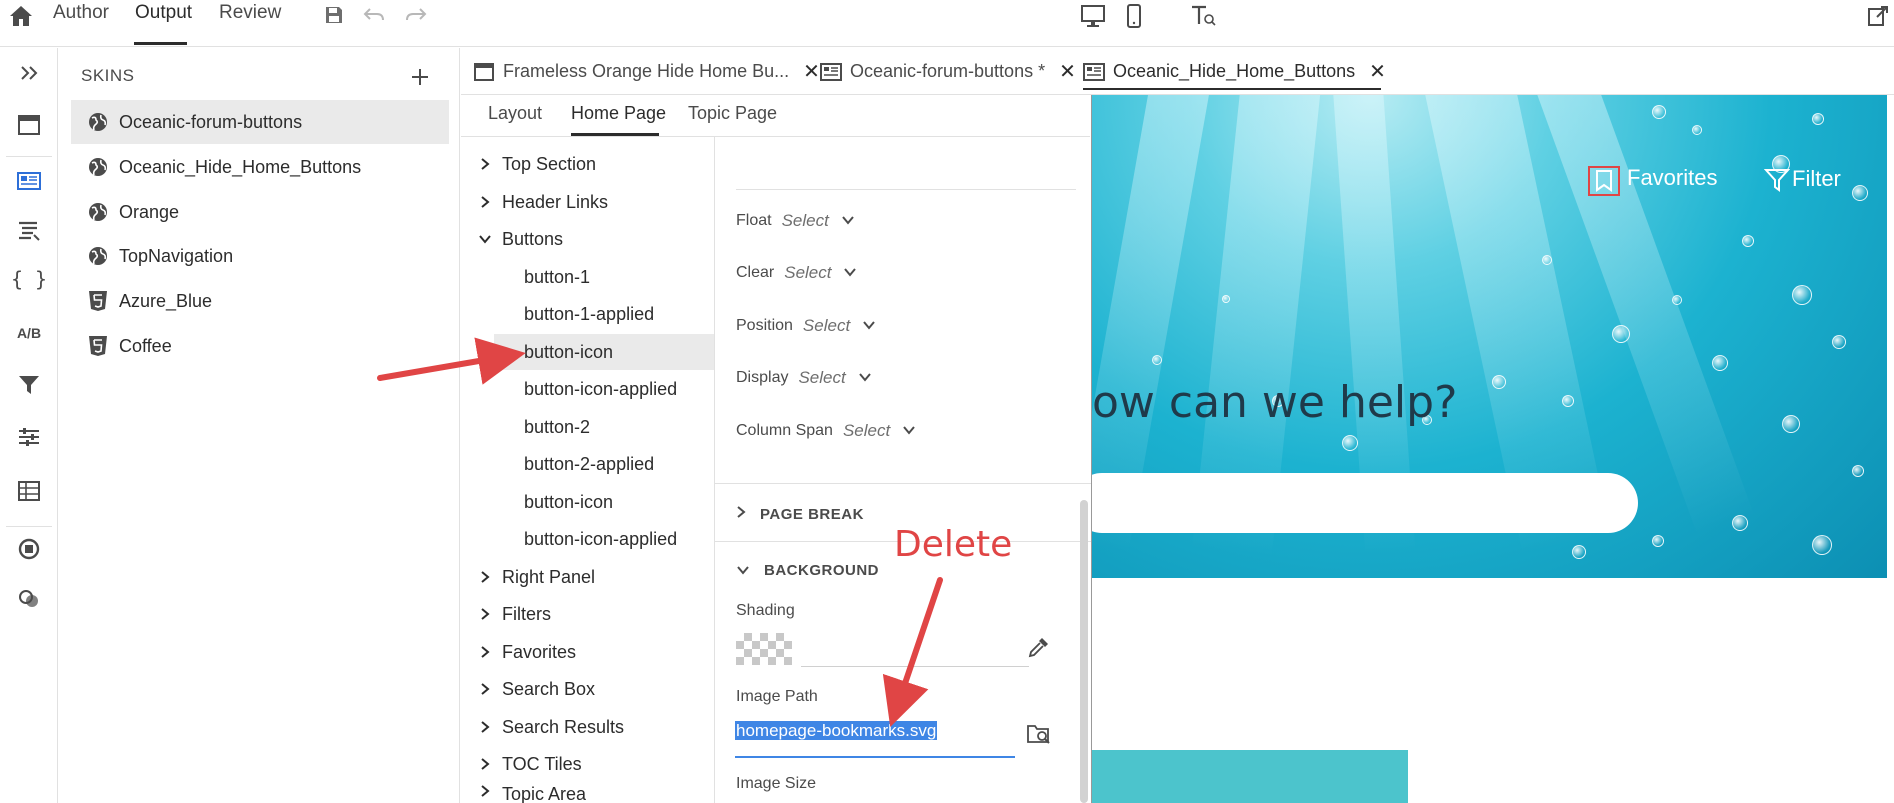 This screenshot has height=803, width=1894. What do you see at coordinates (1604, 181) in the screenshot?
I see `bookmark-icon` at bounding box center [1604, 181].